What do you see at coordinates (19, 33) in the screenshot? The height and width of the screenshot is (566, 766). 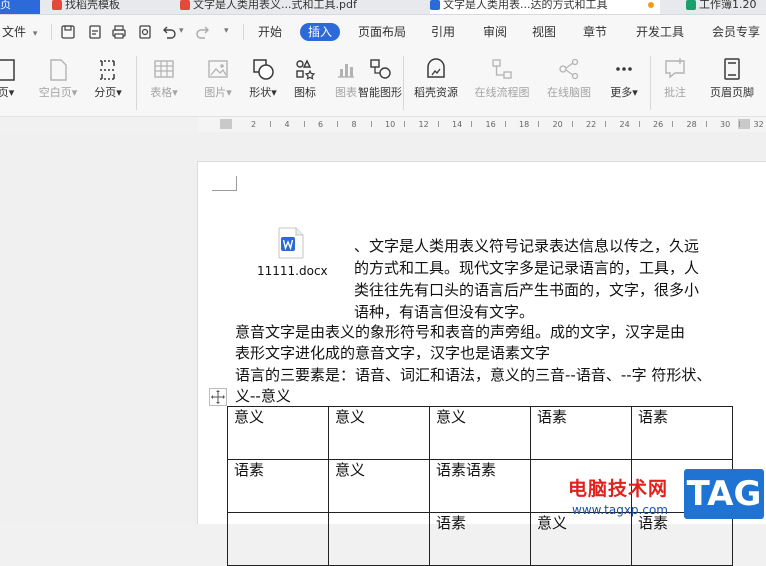 I see `file-menu: 文件 ▾` at bounding box center [19, 33].